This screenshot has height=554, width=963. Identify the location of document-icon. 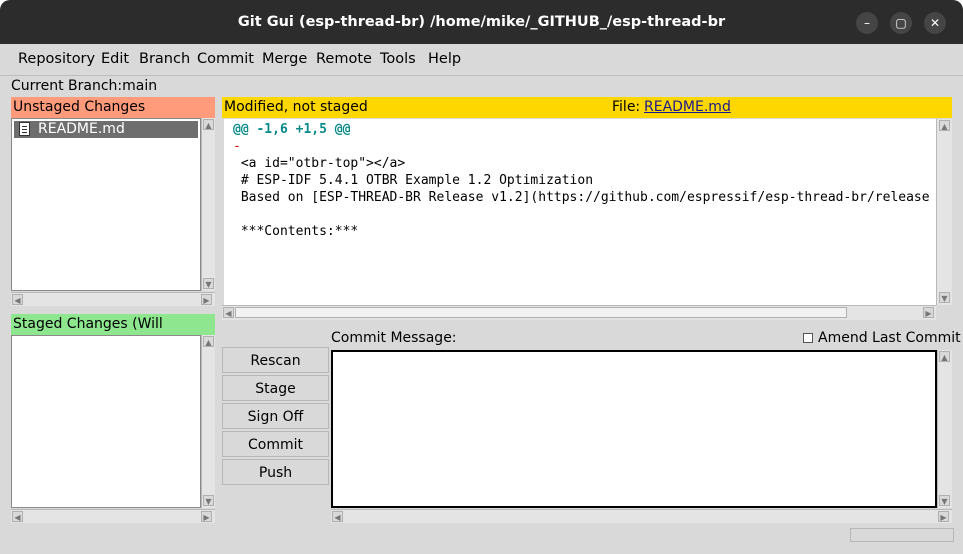
(24, 129).